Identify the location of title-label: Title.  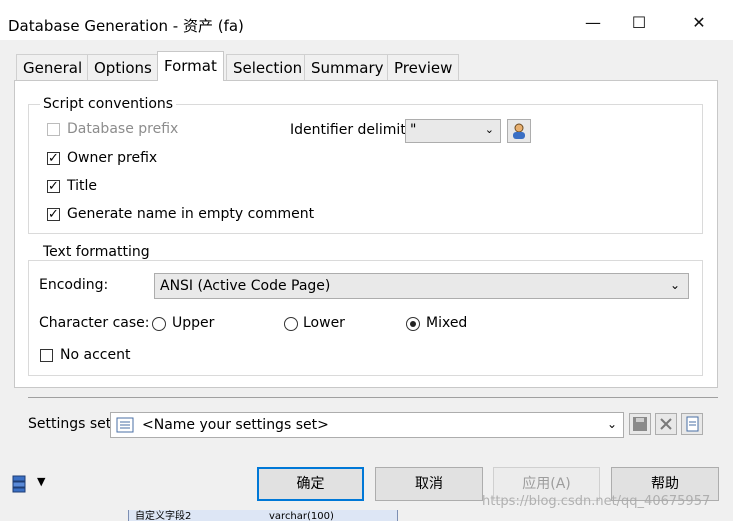
(82, 186).